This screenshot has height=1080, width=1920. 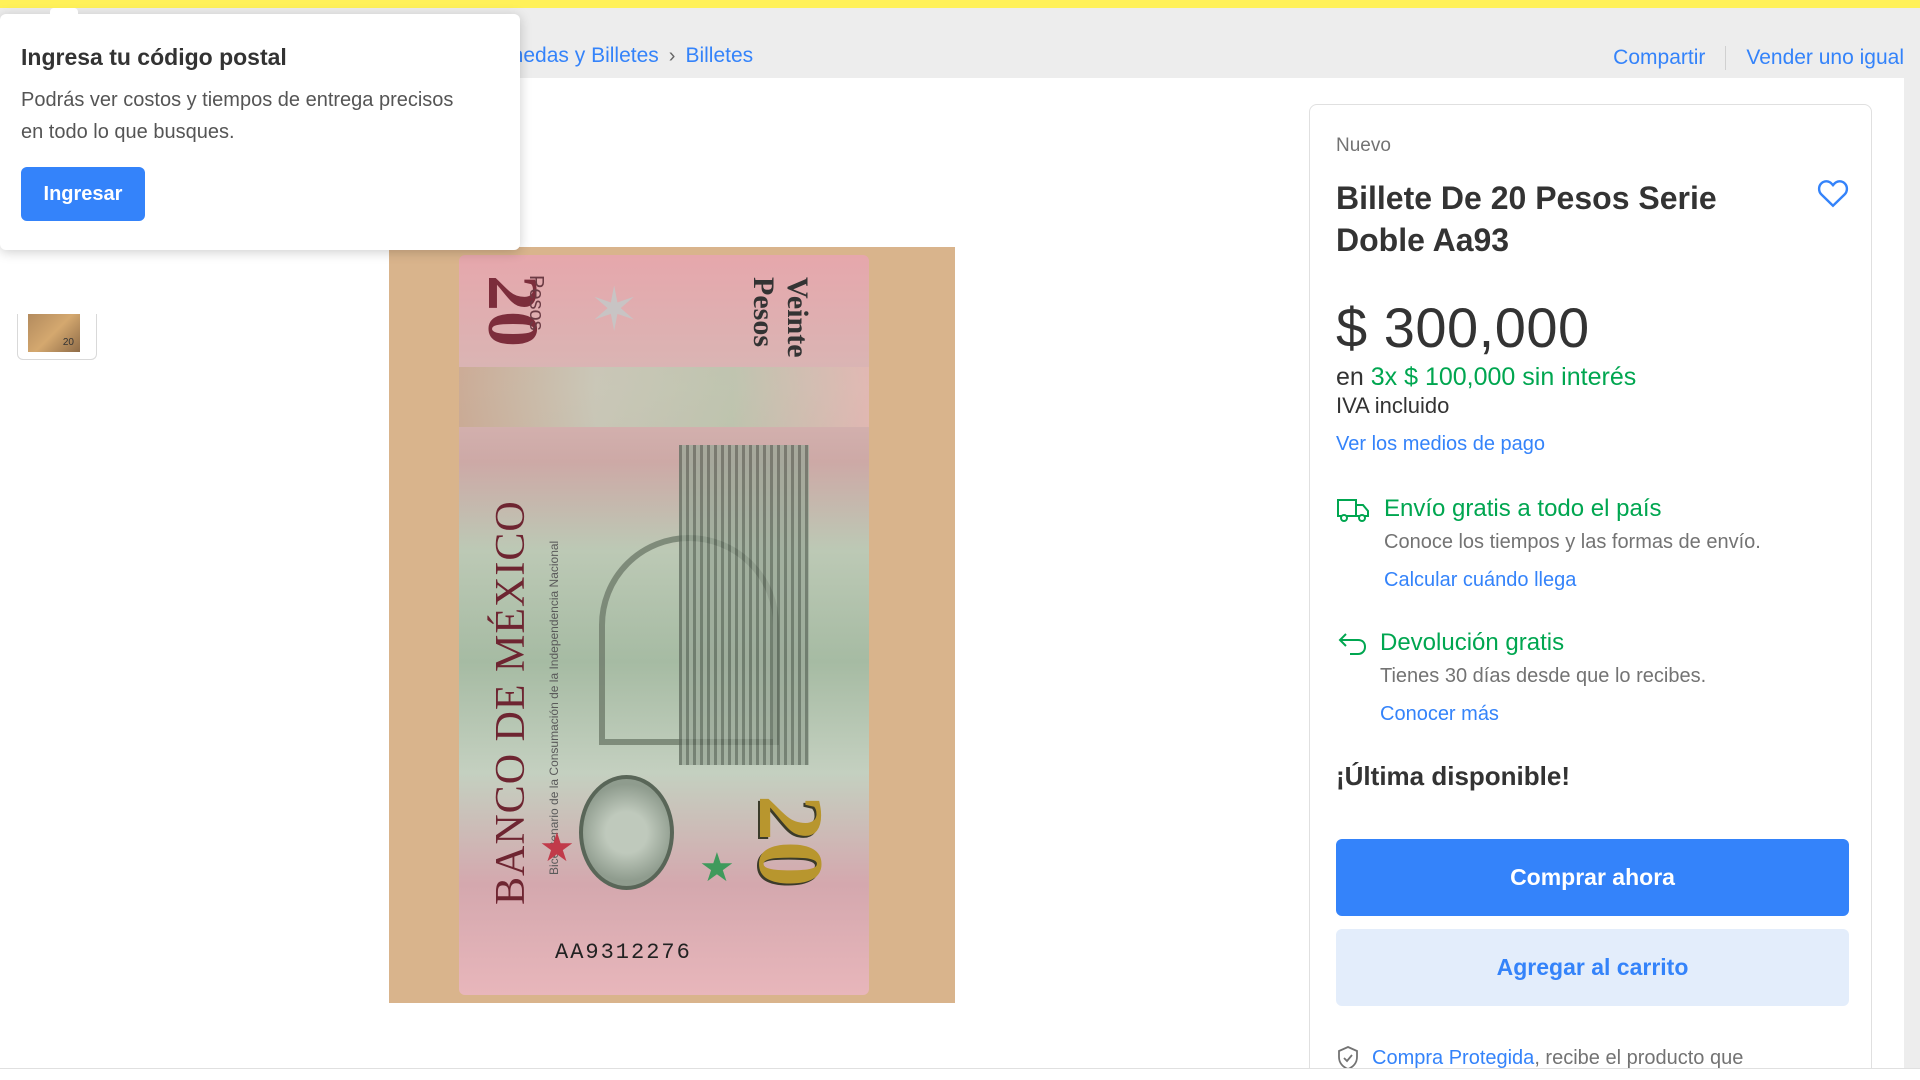 I want to click on banknote-green-star: ★, so click(x=717, y=868).